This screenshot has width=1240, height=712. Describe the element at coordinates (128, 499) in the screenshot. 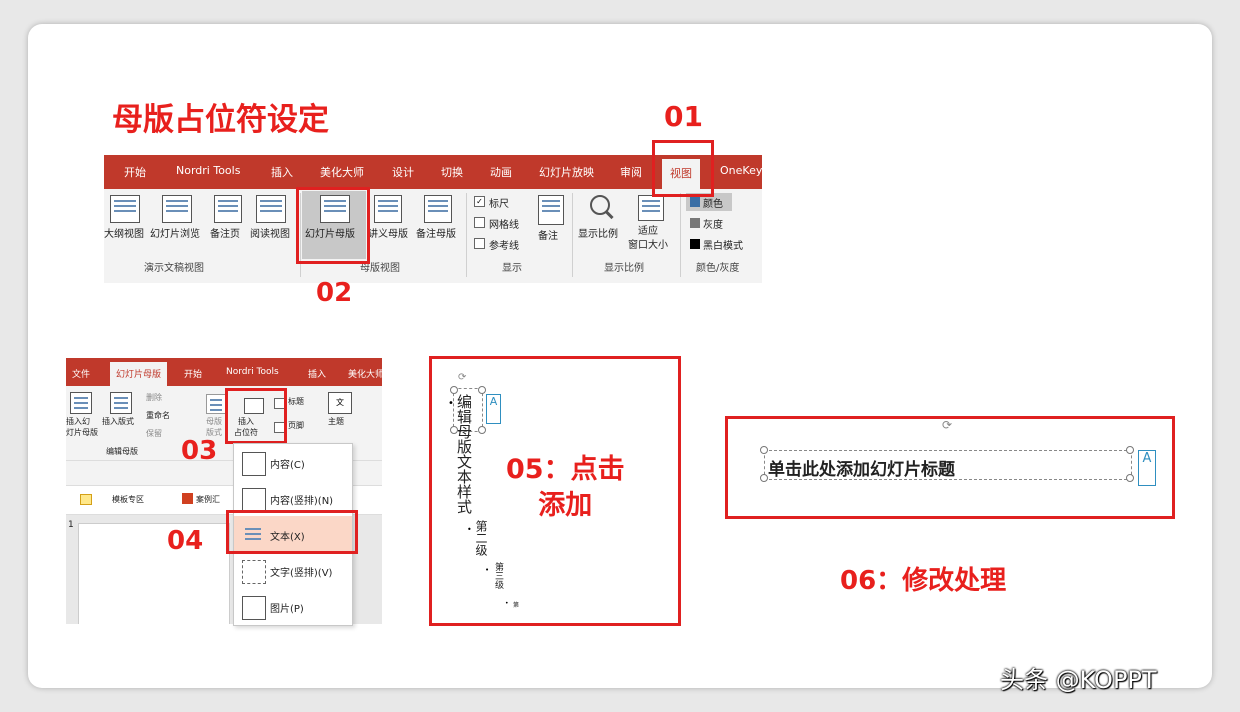

I see `template-zone-link: 模板专区` at that location.